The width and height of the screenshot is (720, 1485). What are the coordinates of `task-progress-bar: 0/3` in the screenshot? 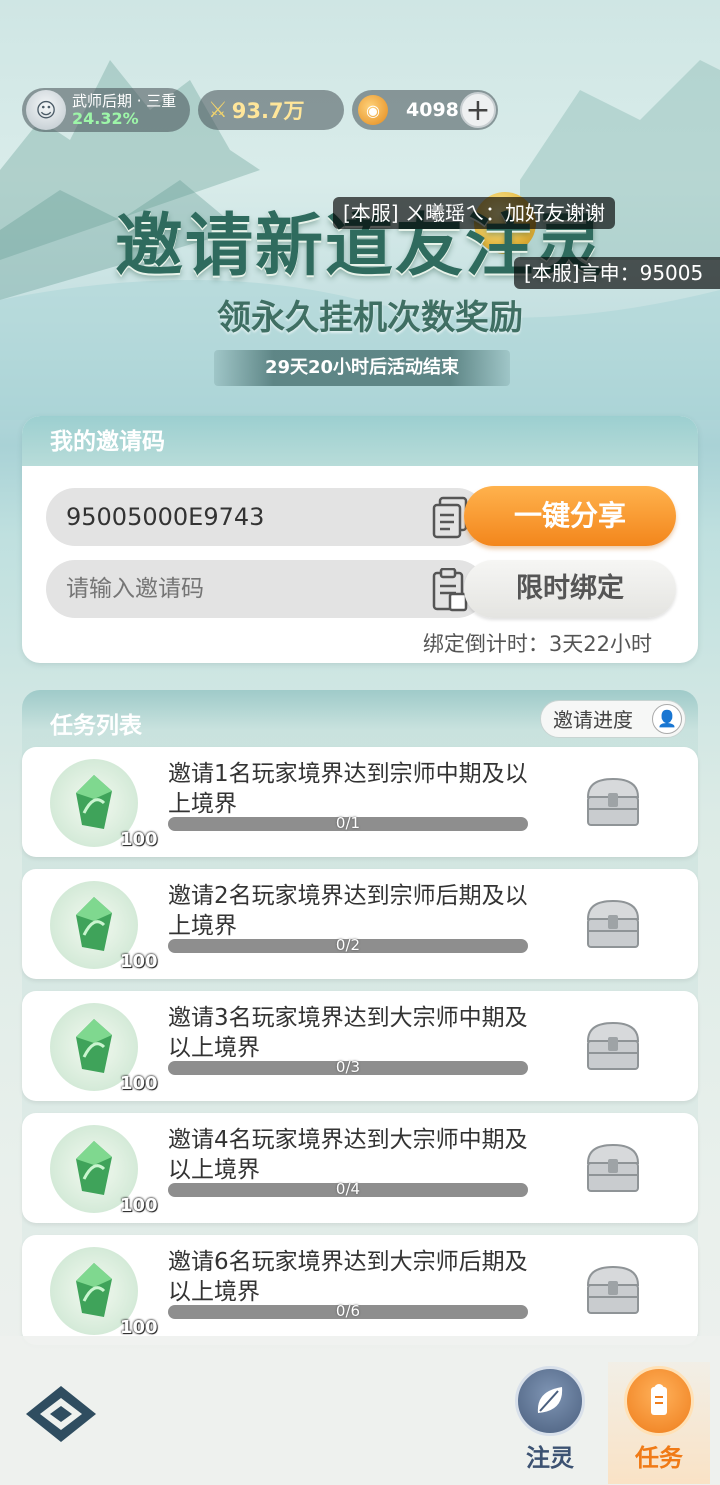 It's located at (348, 1067).